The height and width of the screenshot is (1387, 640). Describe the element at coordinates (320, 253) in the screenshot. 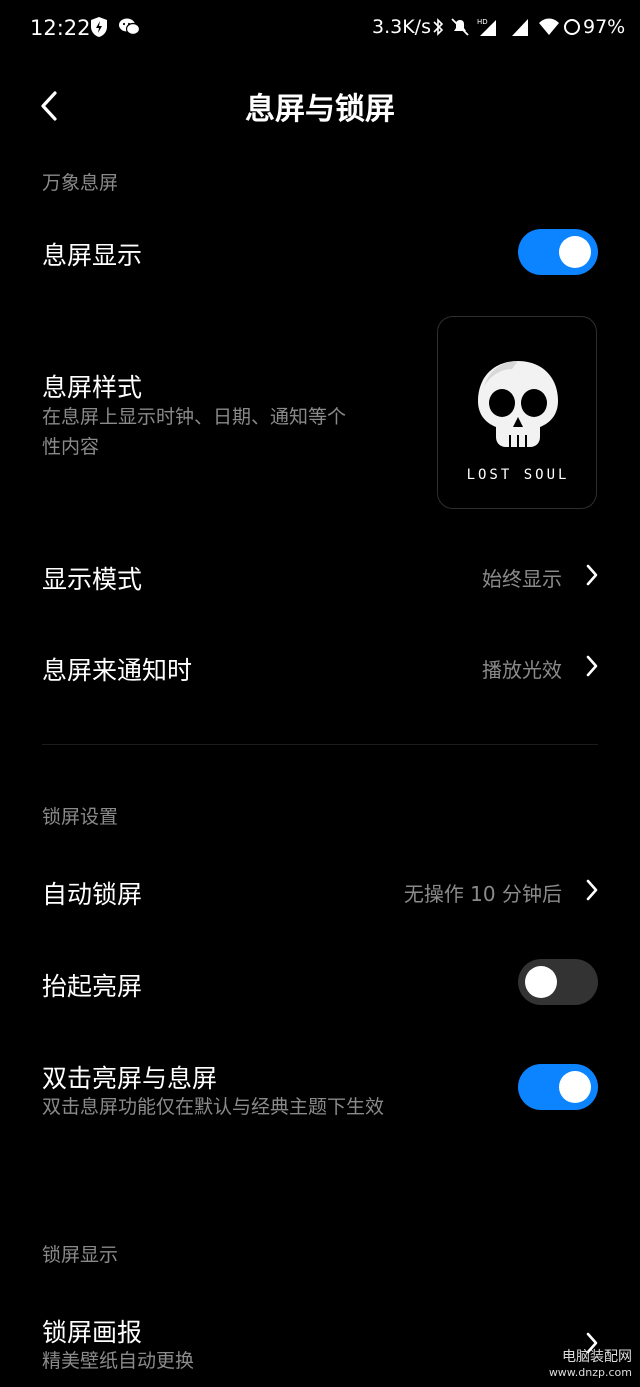

I see `row-aod-display: 息屏显示` at that location.